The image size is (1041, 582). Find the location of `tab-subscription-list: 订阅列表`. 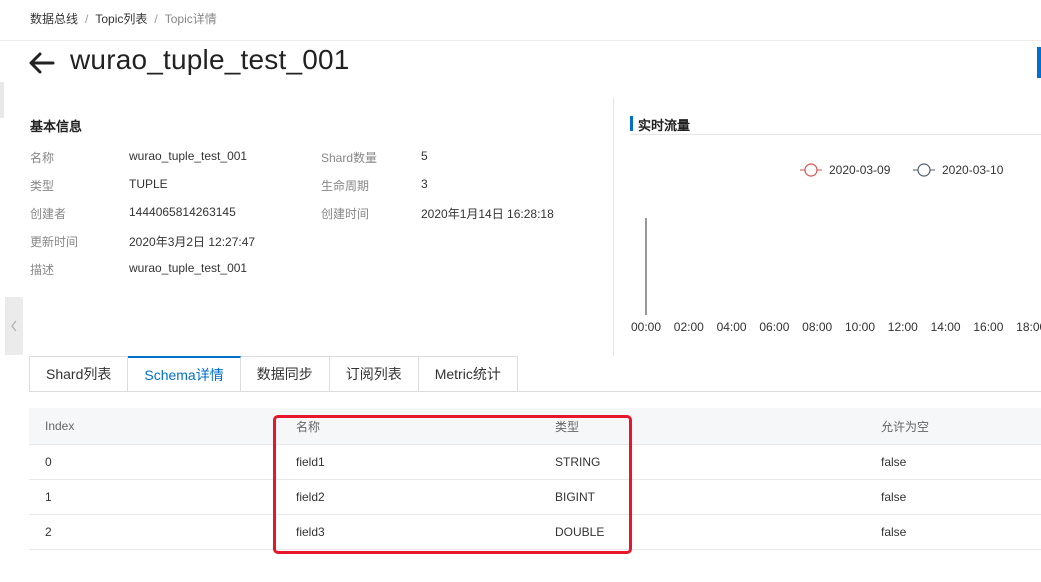

tab-subscription-list: 订阅列表 is located at coordinates (374, 374).